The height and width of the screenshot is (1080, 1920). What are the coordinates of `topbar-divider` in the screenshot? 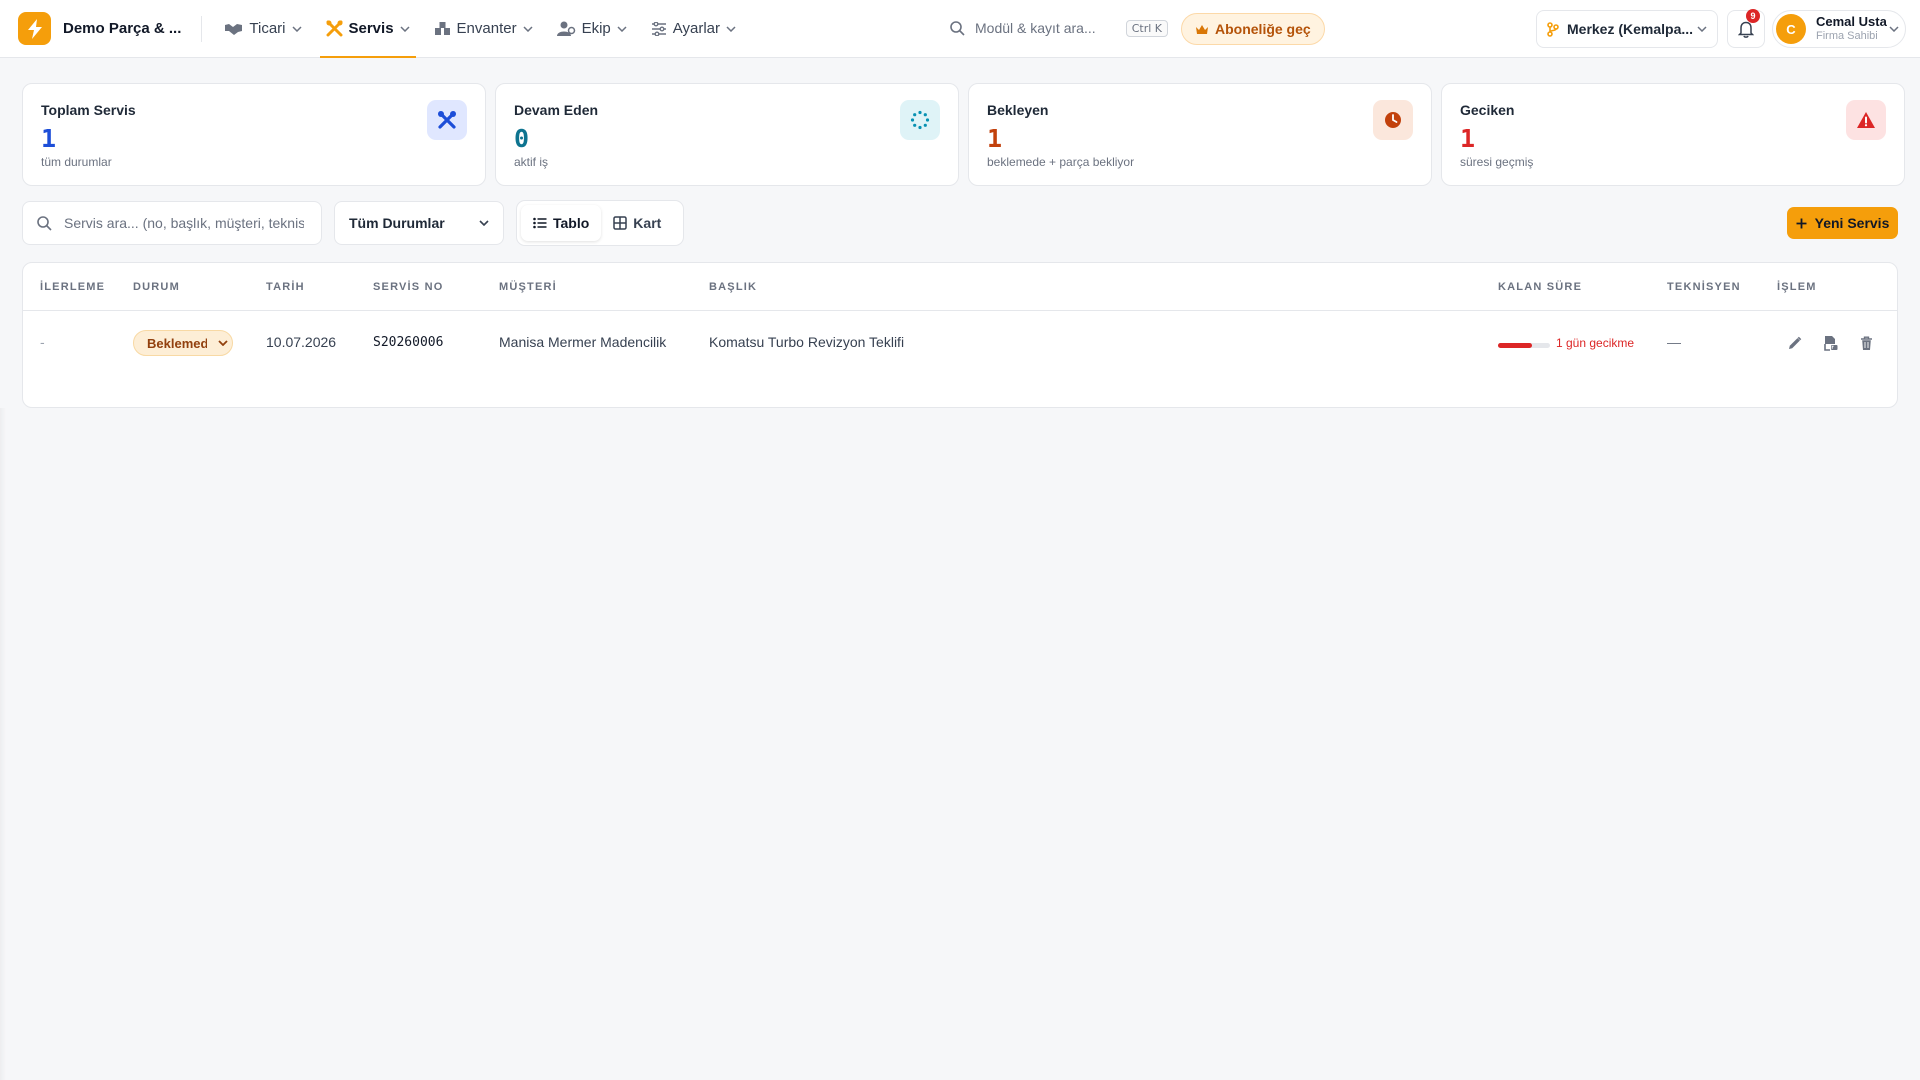 It's located at (202, 28).